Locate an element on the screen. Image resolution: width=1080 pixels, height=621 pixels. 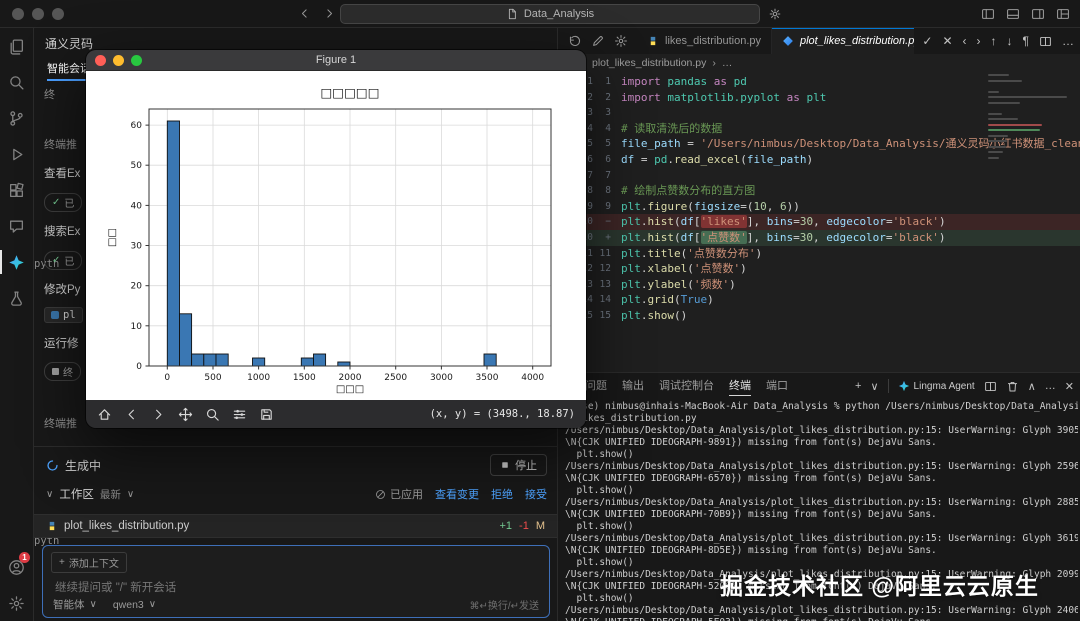
close-window-icon is located at coordinates (18, 14).